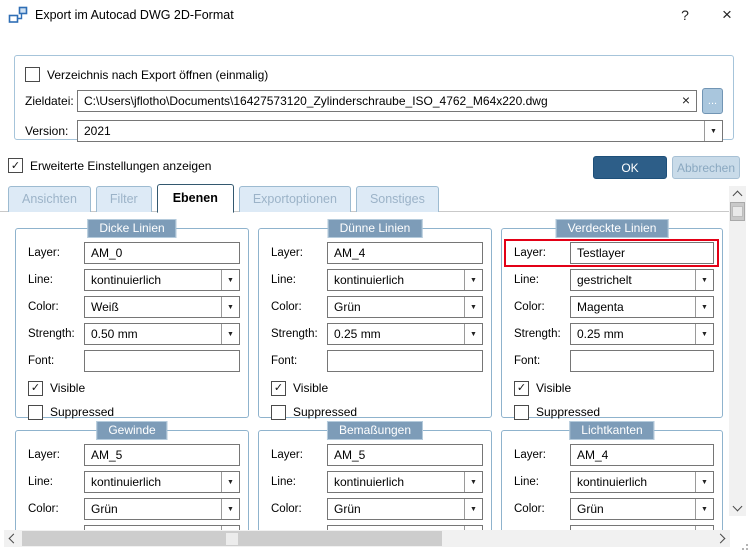  What do you see at coordinates (612, 430) in the screenshot?
I see `group-title: Lichtkanten` at bounding box center [612, 430].